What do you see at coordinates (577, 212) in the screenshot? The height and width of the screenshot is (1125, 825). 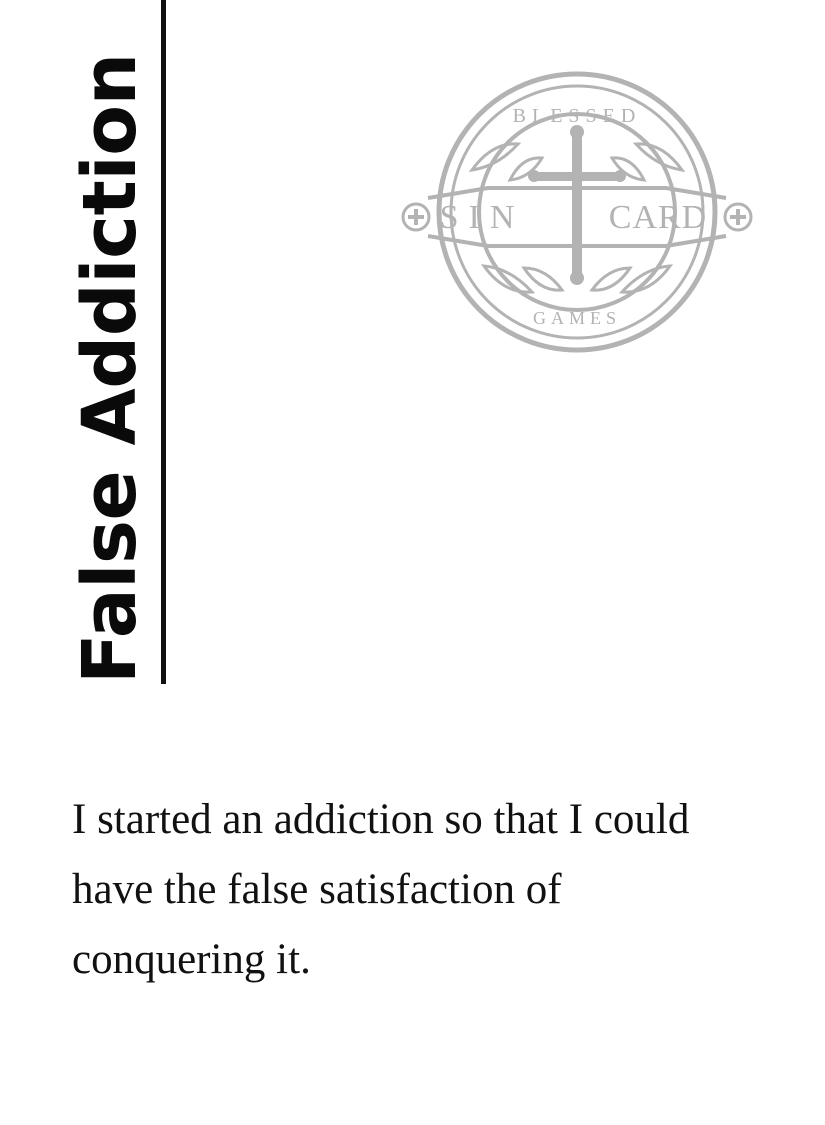 I see `blessed-sin-card-games-logo: BLESSED SIN CARD GAMES` at bounding box center [577, 212].